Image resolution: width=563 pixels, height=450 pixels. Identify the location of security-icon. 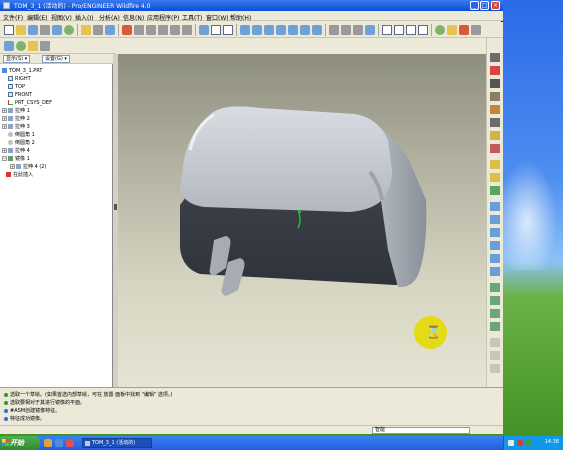
(520, 443).